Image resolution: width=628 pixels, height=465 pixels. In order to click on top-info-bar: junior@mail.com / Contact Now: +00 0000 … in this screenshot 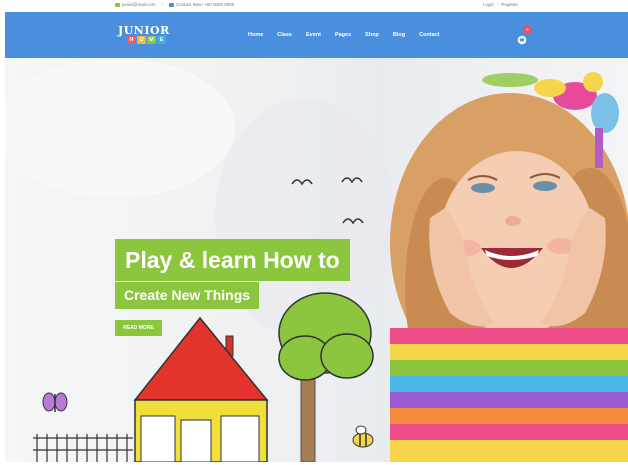, I will do `click(314, 6)`.